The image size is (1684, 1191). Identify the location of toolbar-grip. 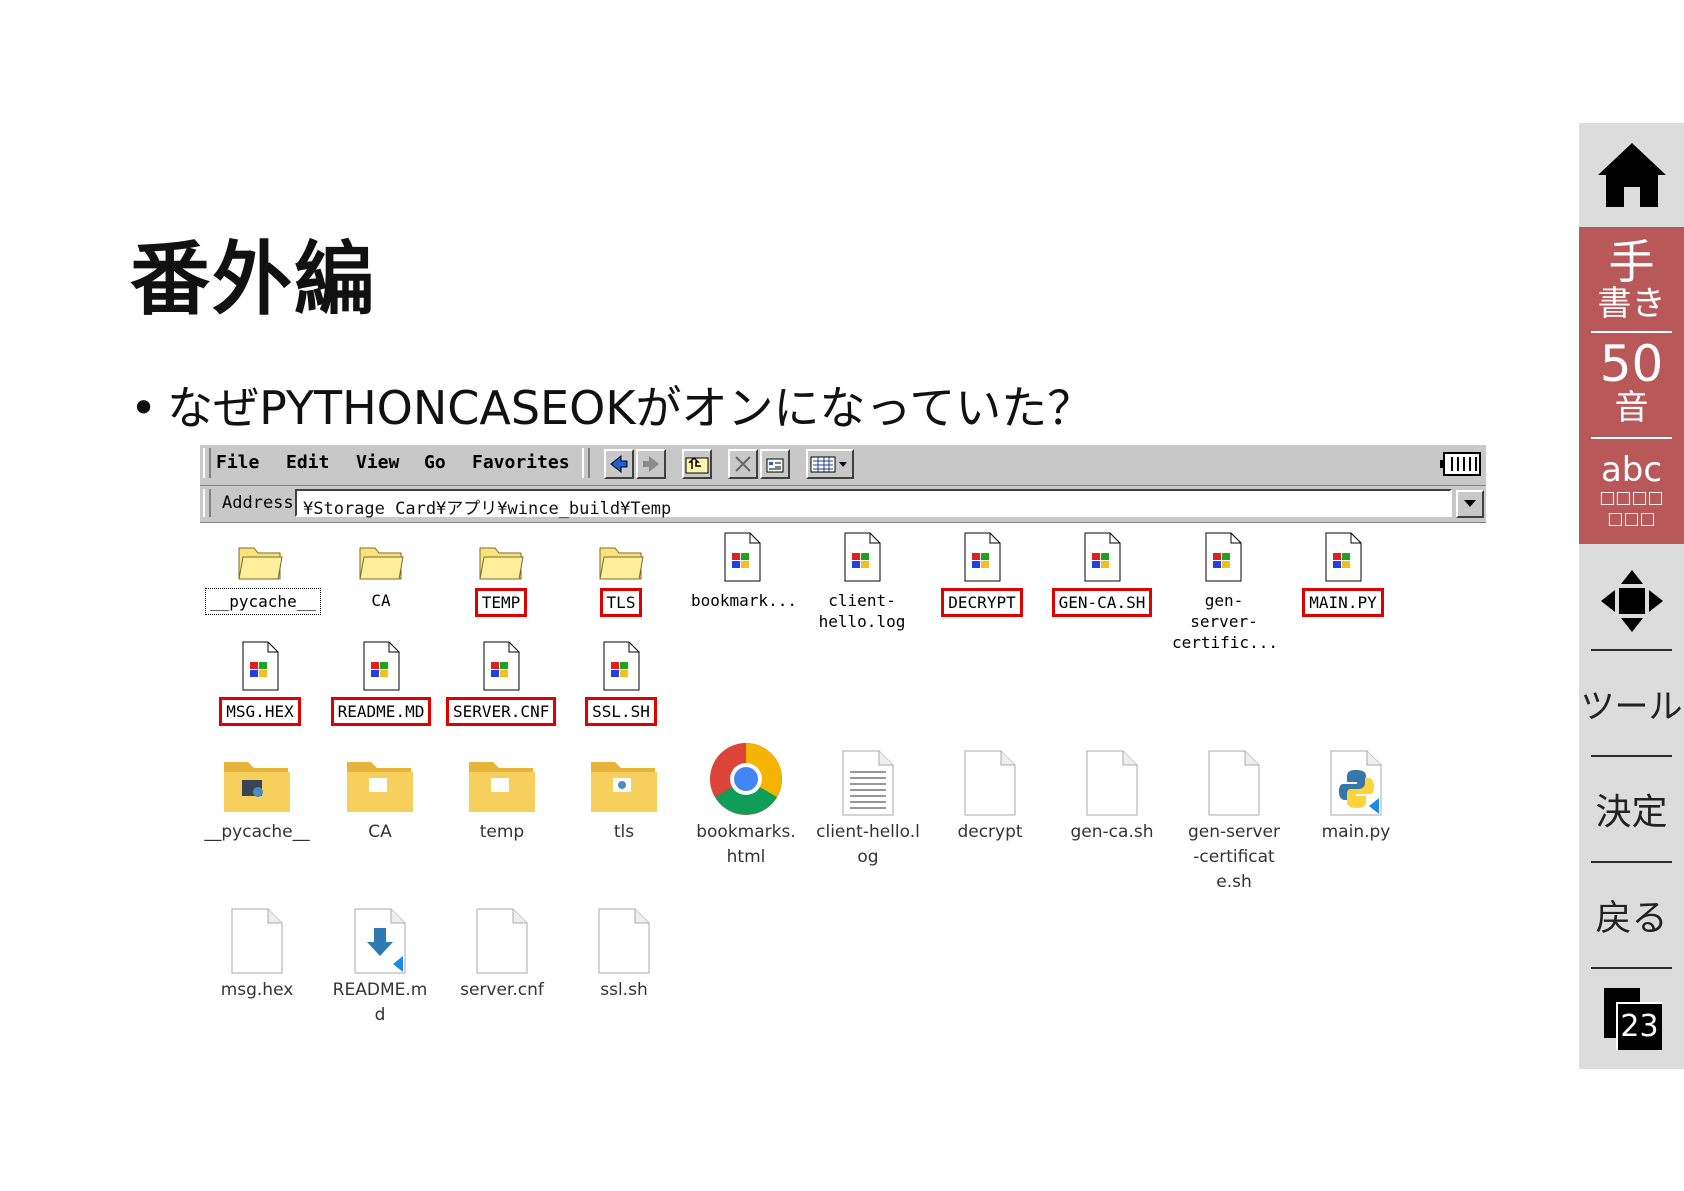
(586, 463).